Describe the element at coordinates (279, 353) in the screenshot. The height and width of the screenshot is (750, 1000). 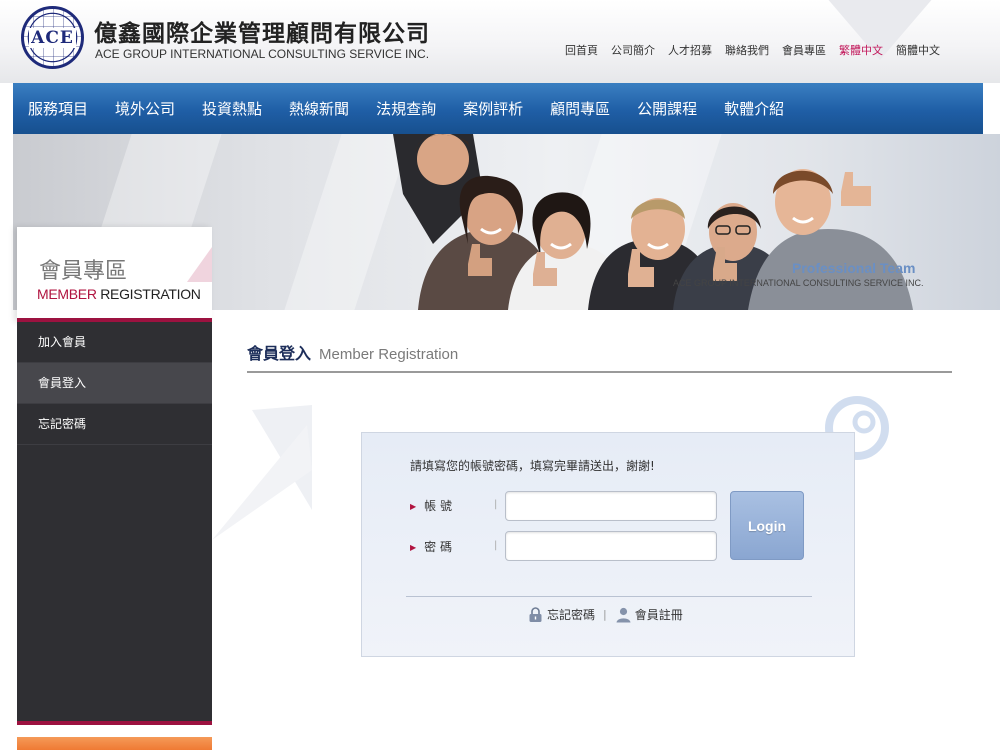
I see `page-title-zh: 會員登入` at that location.